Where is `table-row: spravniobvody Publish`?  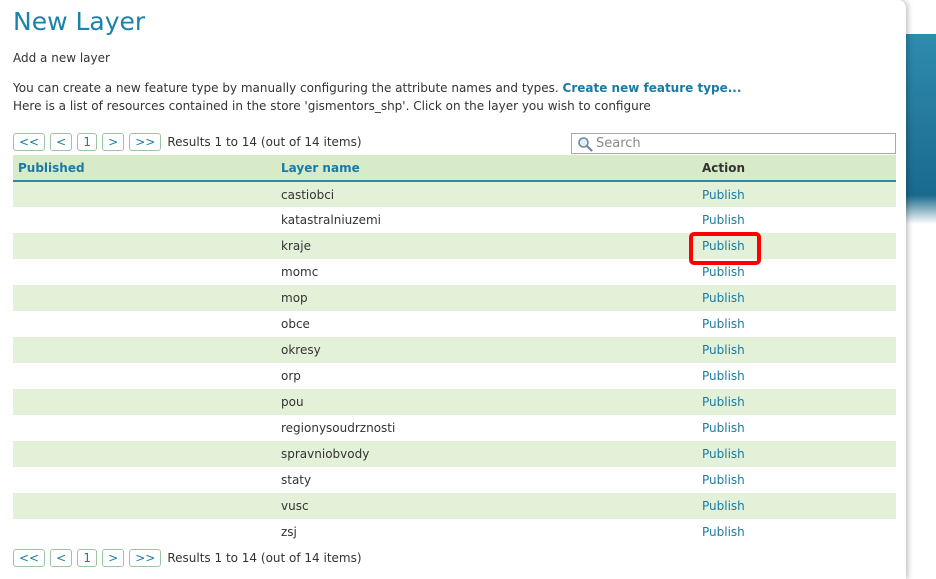
table-row: spravniobvody Publish is located at coordinates (454, 454).